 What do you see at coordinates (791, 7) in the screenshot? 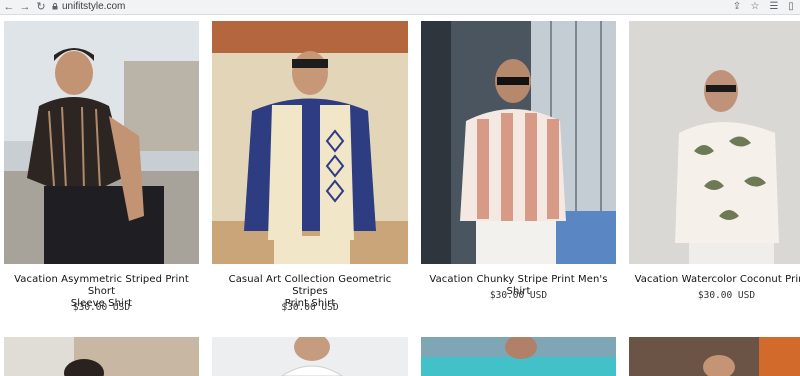
I see `sidebar-icon: ▯` at bounding box center [791, 7].